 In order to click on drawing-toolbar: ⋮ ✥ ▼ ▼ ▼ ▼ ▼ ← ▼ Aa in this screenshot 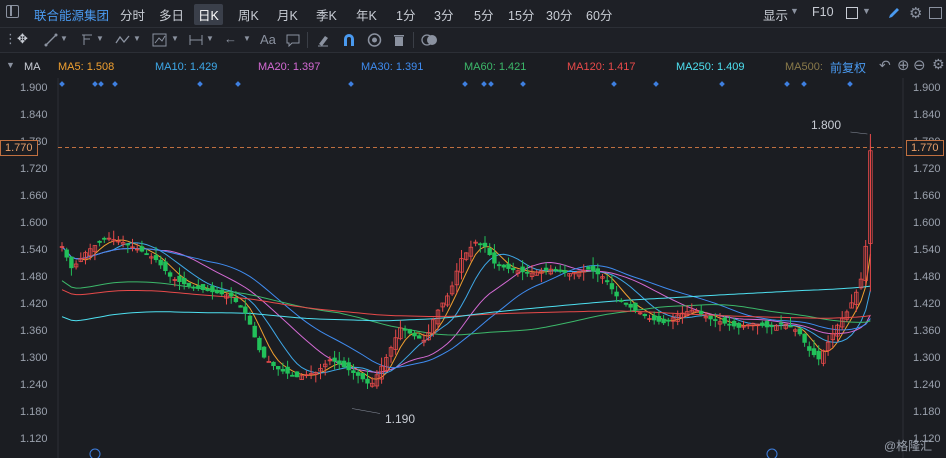, I will do `click(473, 40)`.